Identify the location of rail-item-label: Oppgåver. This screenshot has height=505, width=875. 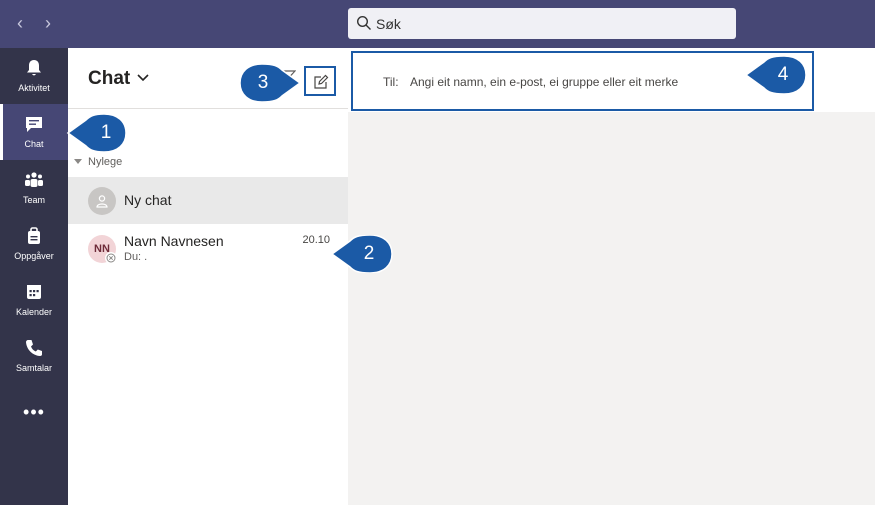
(34, 256).